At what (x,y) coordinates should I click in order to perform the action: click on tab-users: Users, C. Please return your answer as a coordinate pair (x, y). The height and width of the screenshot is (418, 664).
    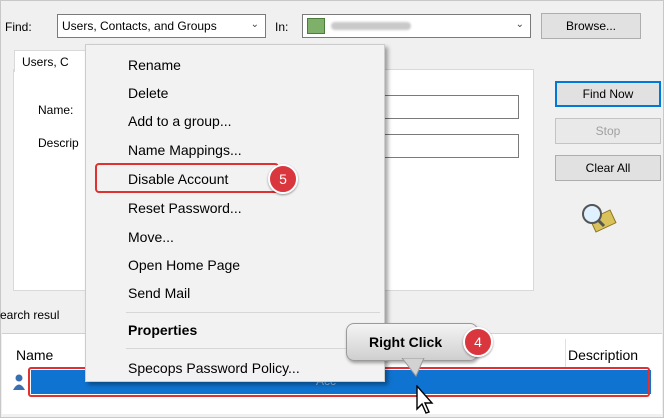
    Looking at the image, I should click on (52, 61).